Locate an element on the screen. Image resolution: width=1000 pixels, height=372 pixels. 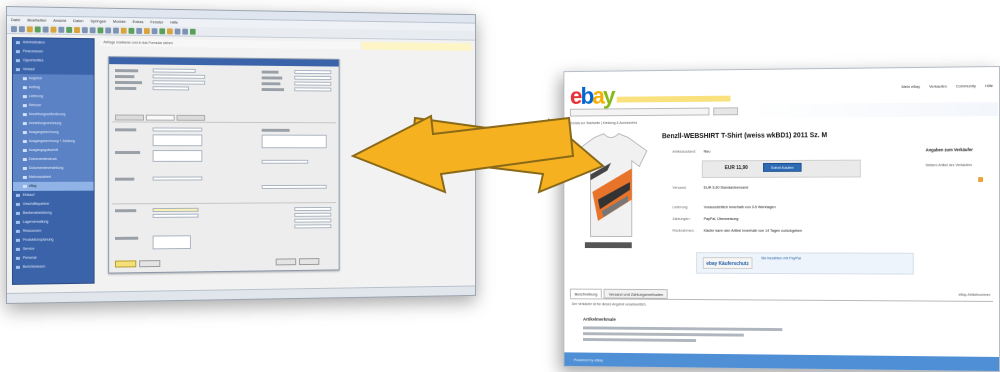
top-nav-link: Community is located at coordinates (966, 85).